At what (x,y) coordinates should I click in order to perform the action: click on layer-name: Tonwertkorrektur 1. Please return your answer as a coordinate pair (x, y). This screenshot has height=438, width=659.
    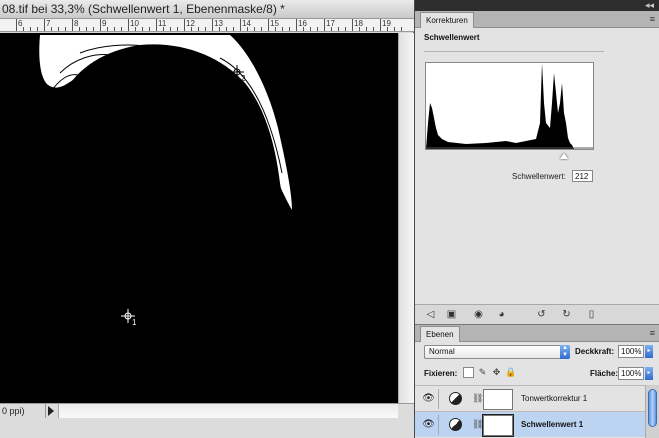
    Looking at the image, I should click on (554, 398).